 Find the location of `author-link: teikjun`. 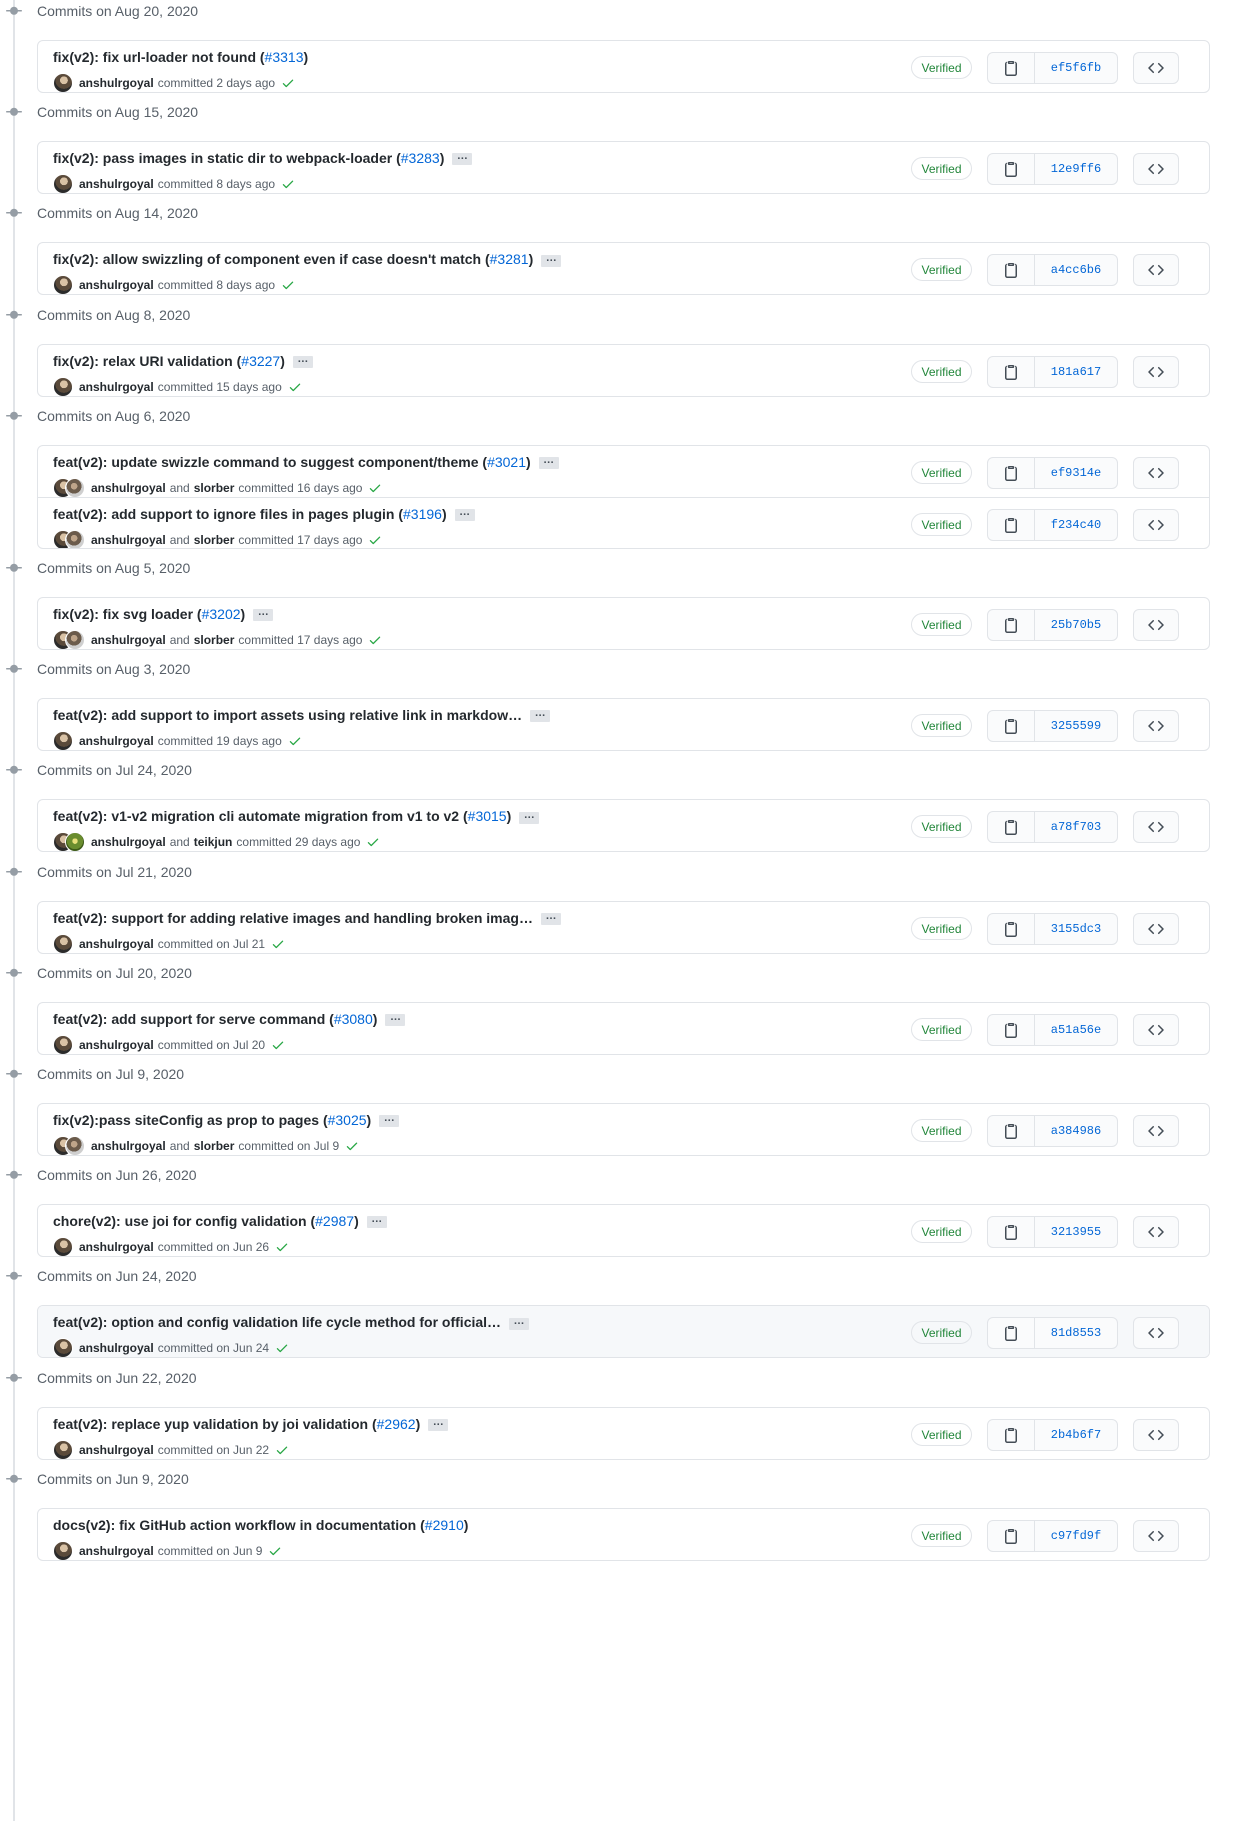

author-link: teikjun is located at coordinates (213, 842).